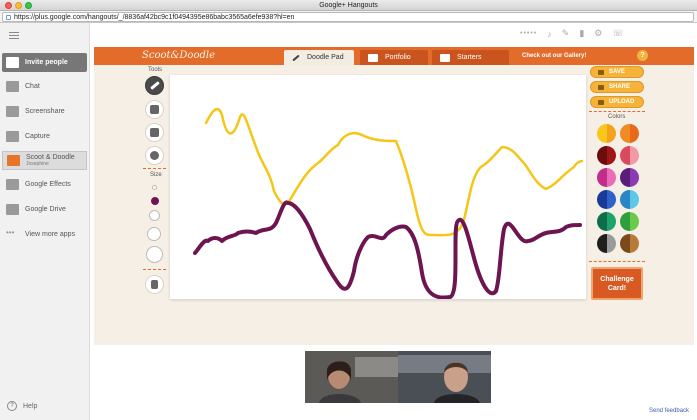 The width and height of the screenshot is (697, 420). Describe the element at coordinates (154, 284) in the screenshot. I see `trash-button` at that location.